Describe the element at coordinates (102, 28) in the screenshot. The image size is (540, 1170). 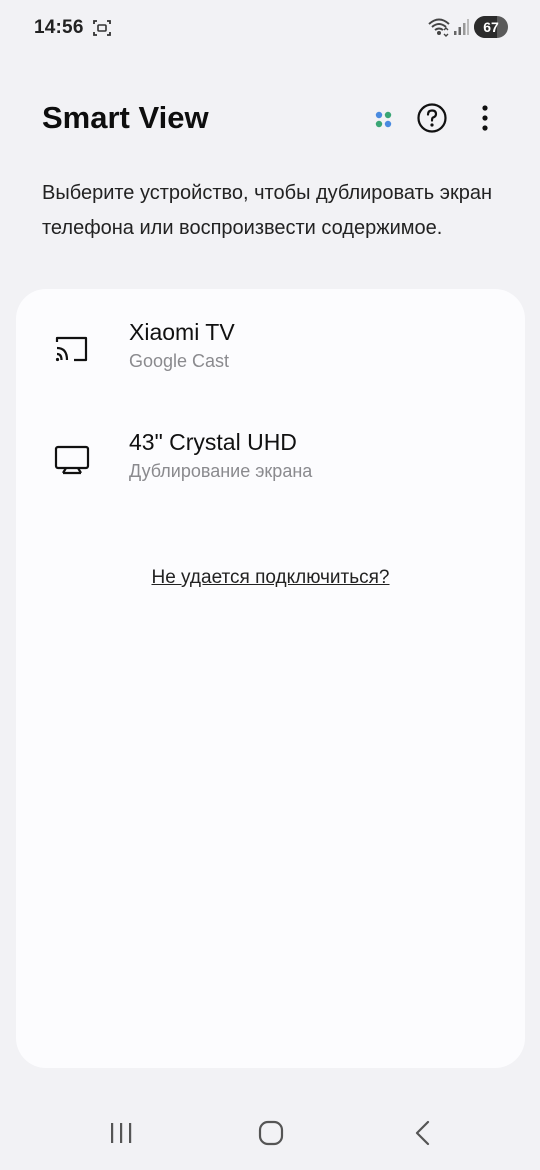
I see `screenshot-icon` at that location.